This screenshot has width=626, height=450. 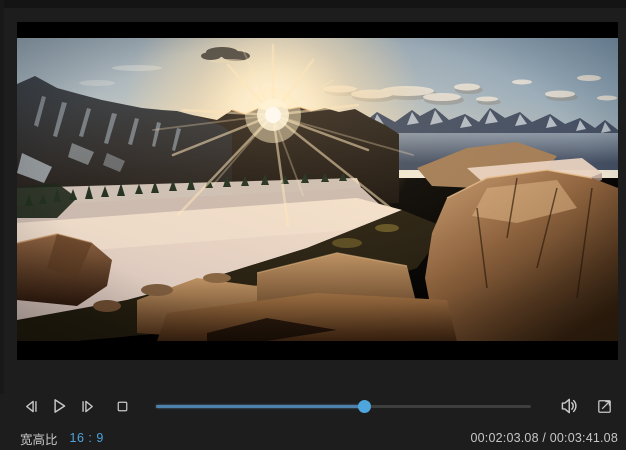 I want to click on aspect-ratio-value: 16 : 9, so click(x=86, y=438).